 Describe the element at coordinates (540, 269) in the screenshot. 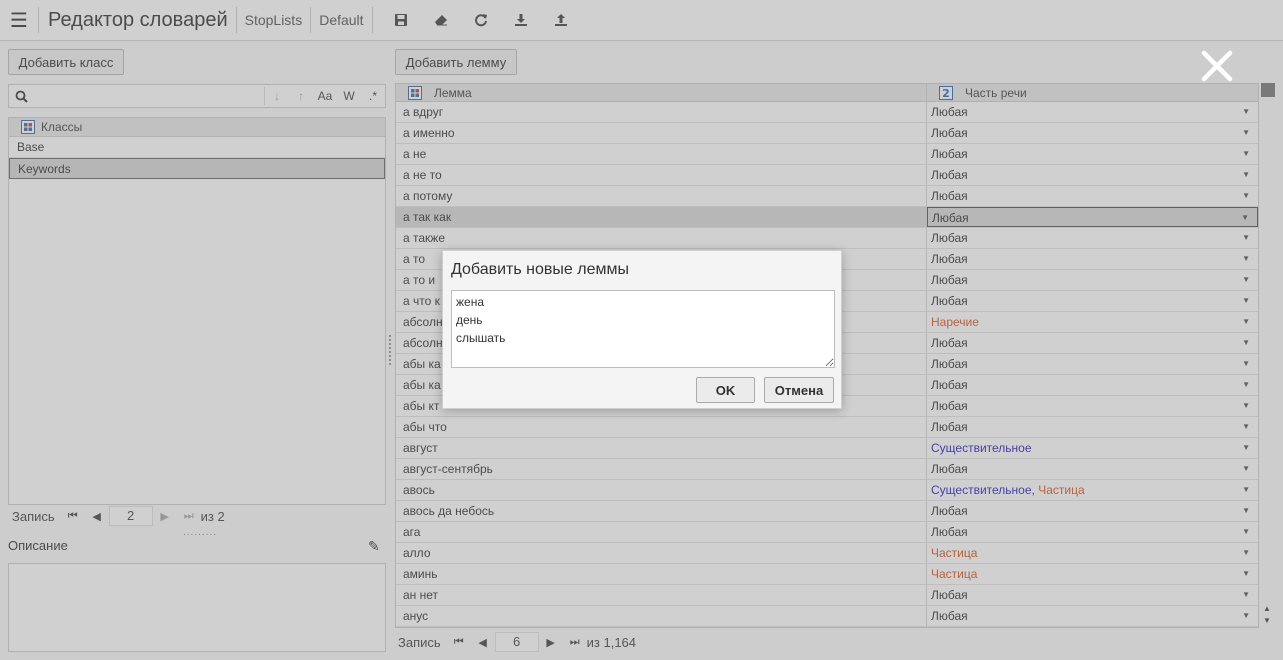

I see `dialog-title: Добавить новые леммы` at that location.